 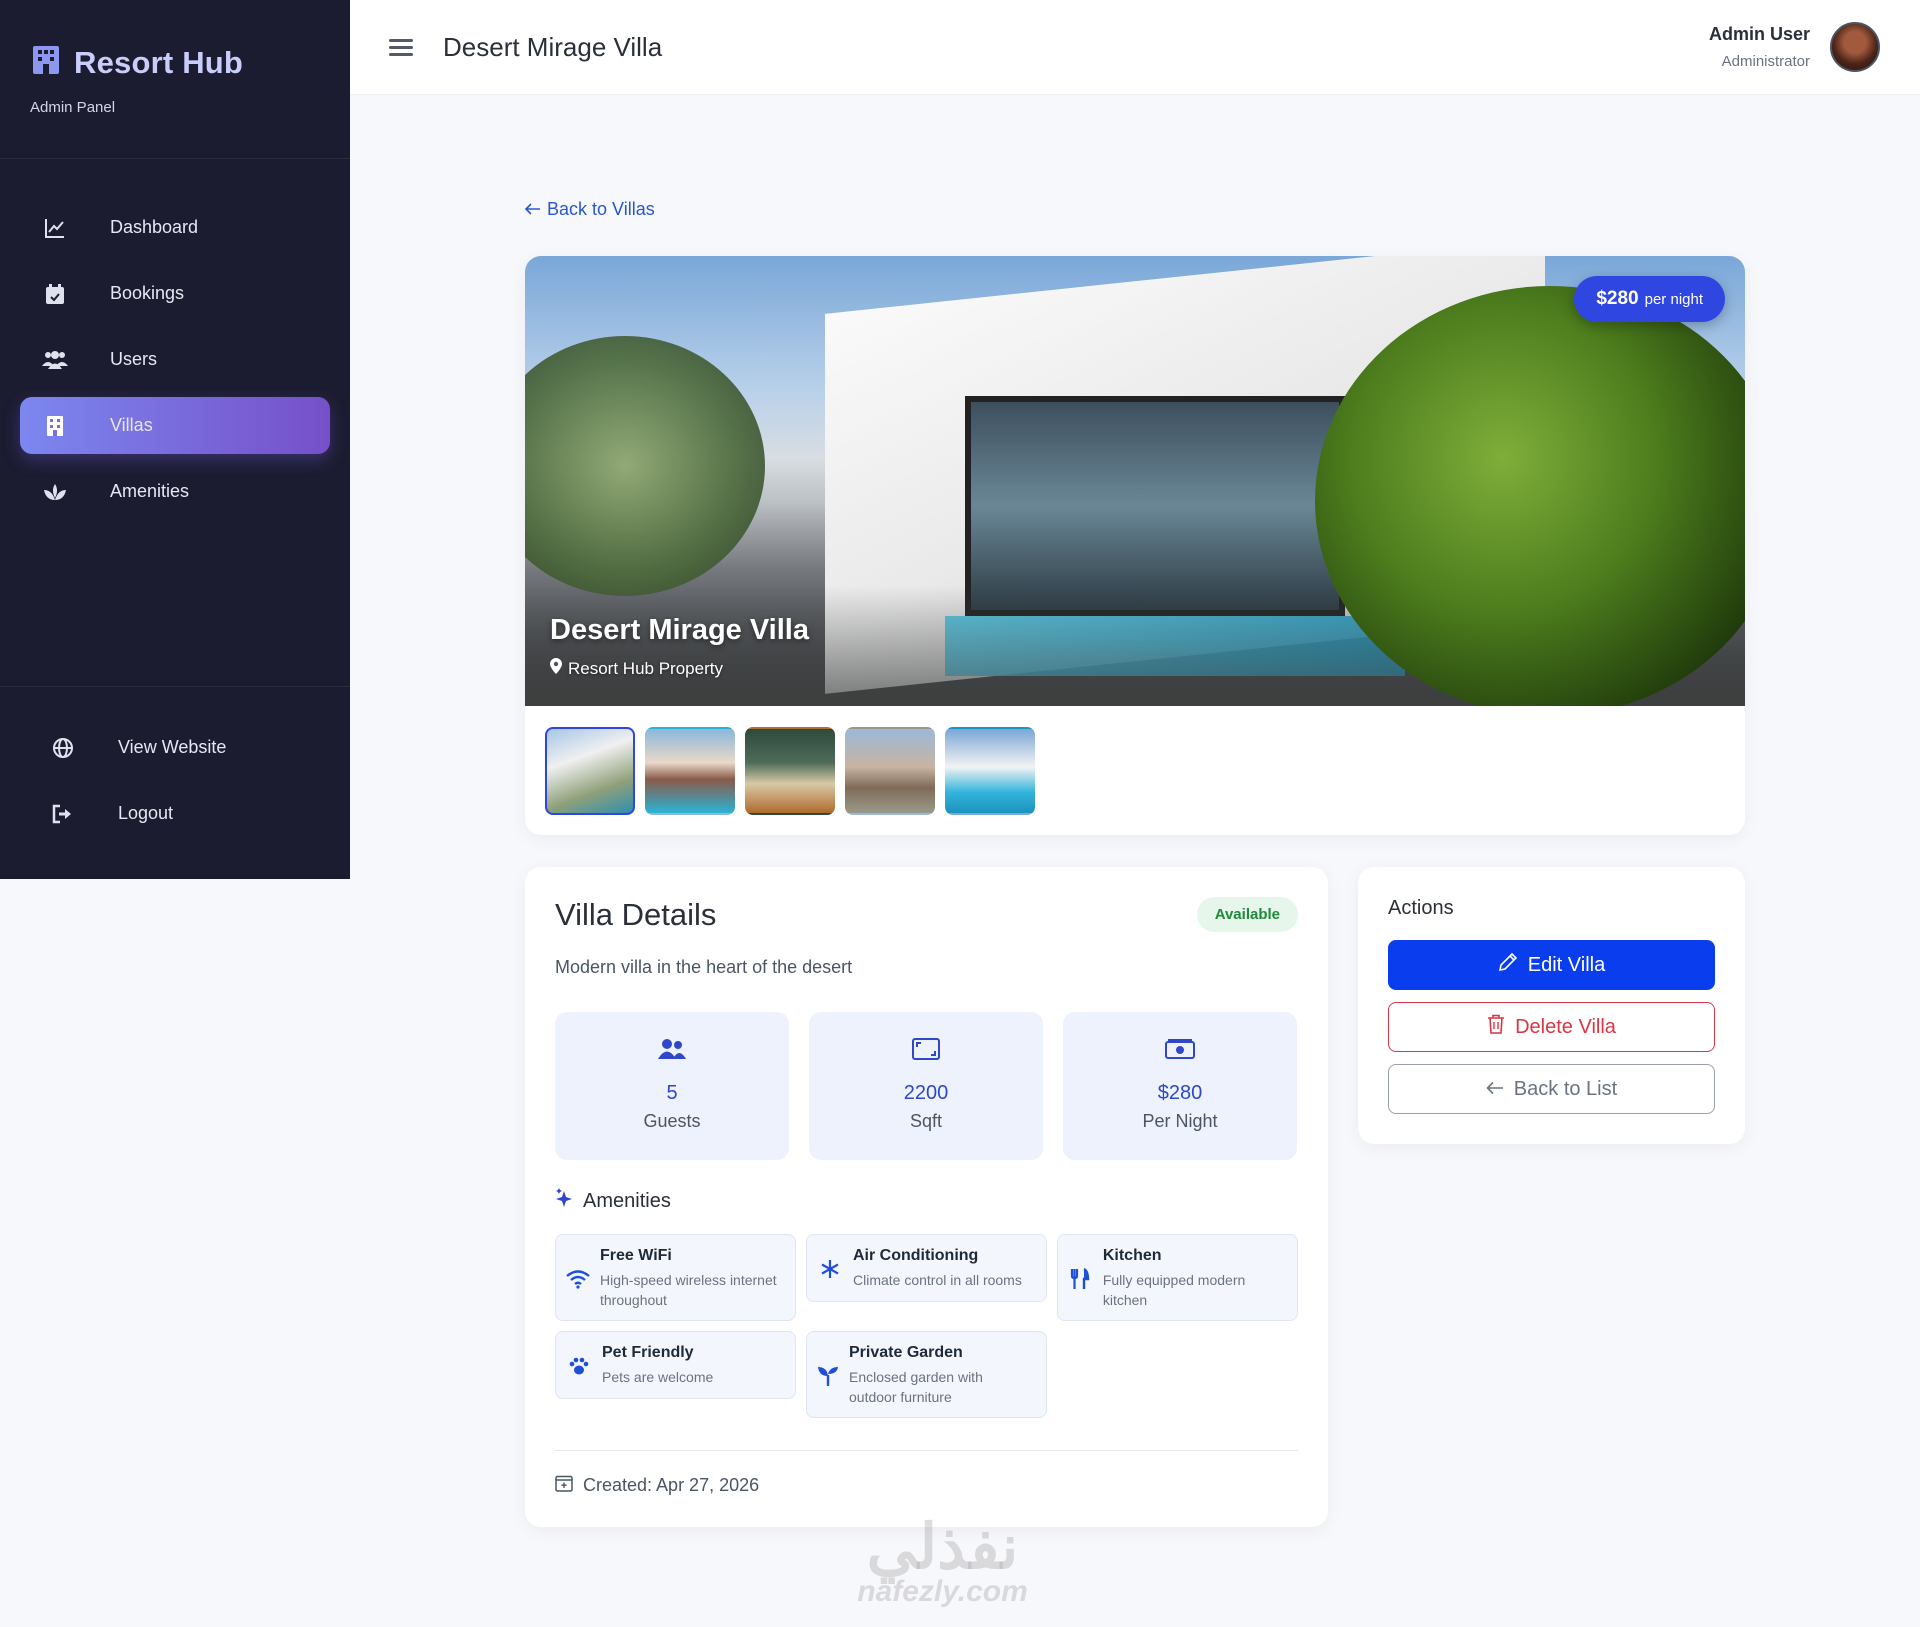 I want to click on sparkles-icon, so click(x=564, y=1201).